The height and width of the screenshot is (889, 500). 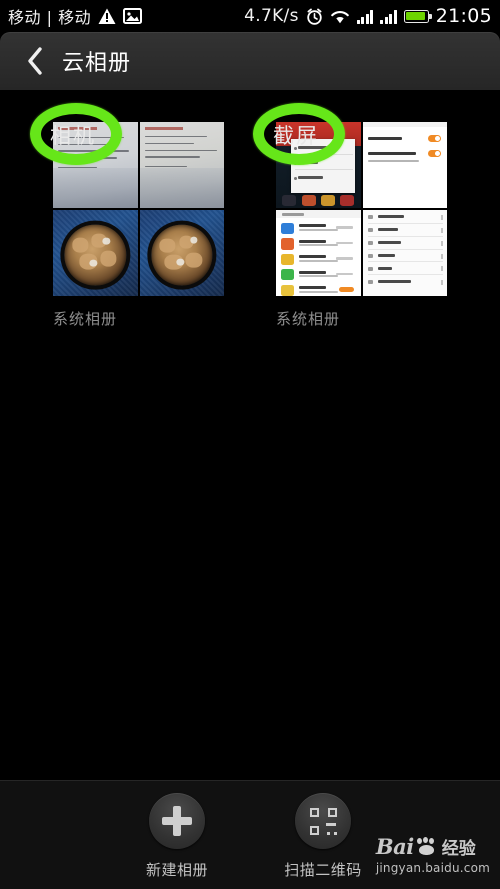 I want to click on paw-icon, so click(x=427, y=846).